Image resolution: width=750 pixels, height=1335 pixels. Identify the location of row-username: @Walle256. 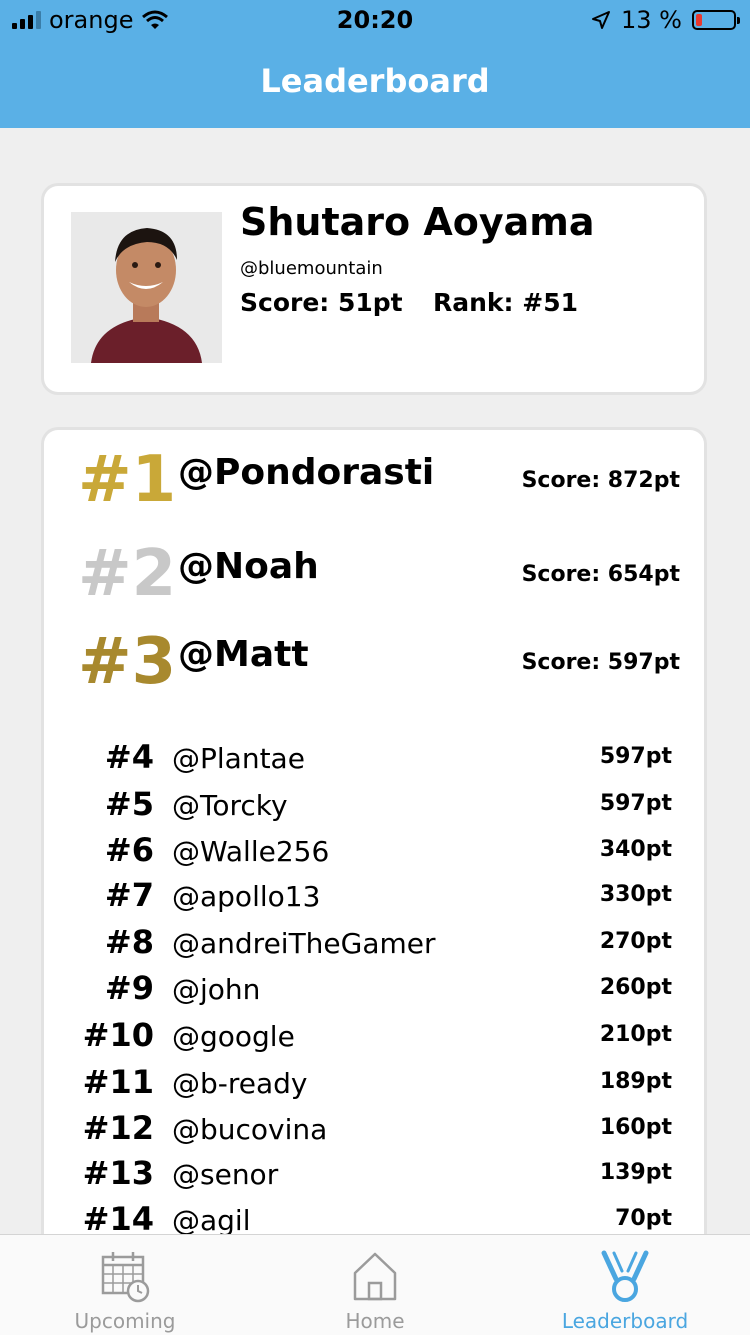
(251, 851).